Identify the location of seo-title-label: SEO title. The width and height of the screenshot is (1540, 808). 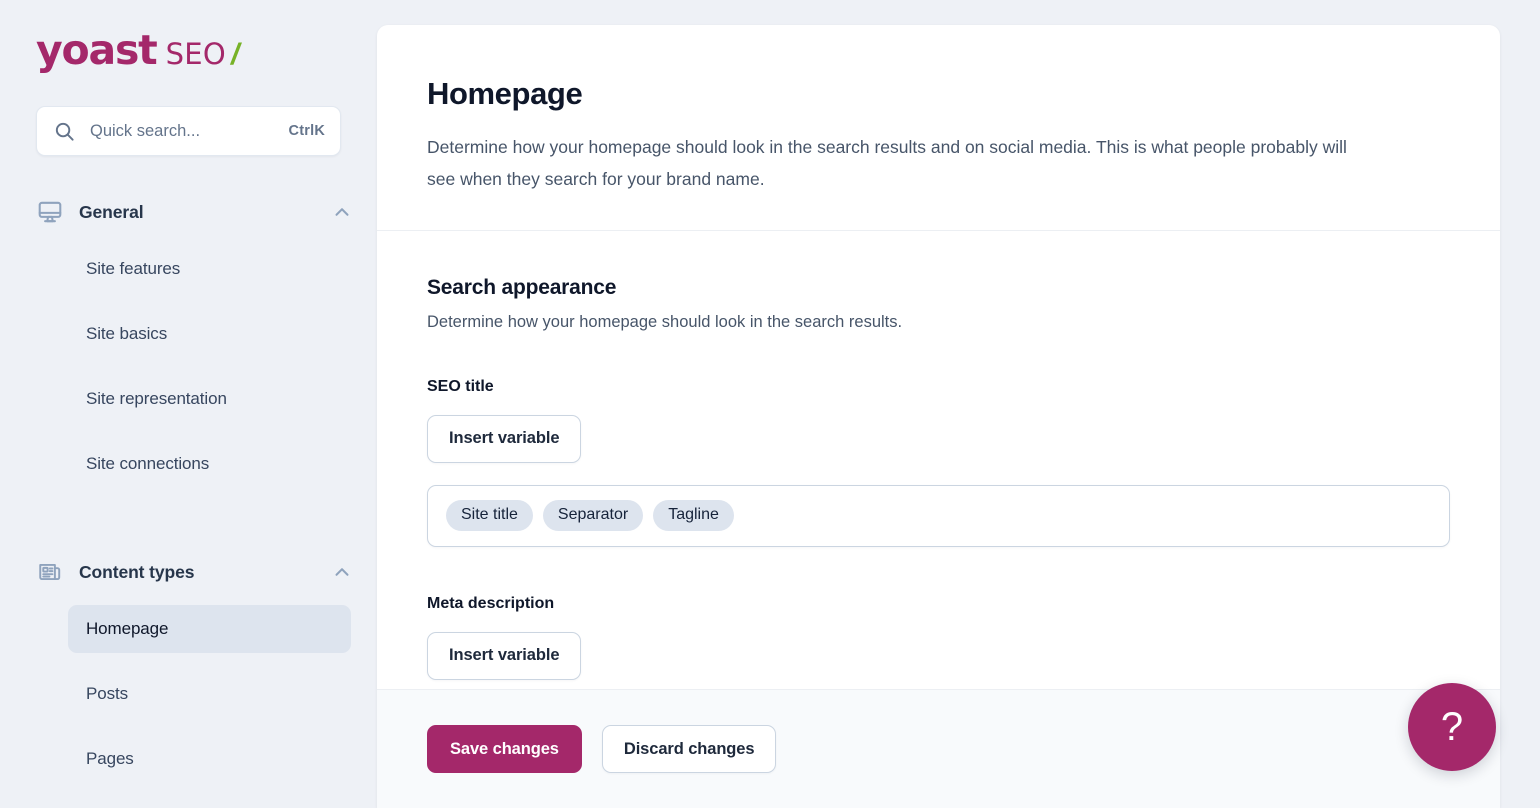
(460, 386).